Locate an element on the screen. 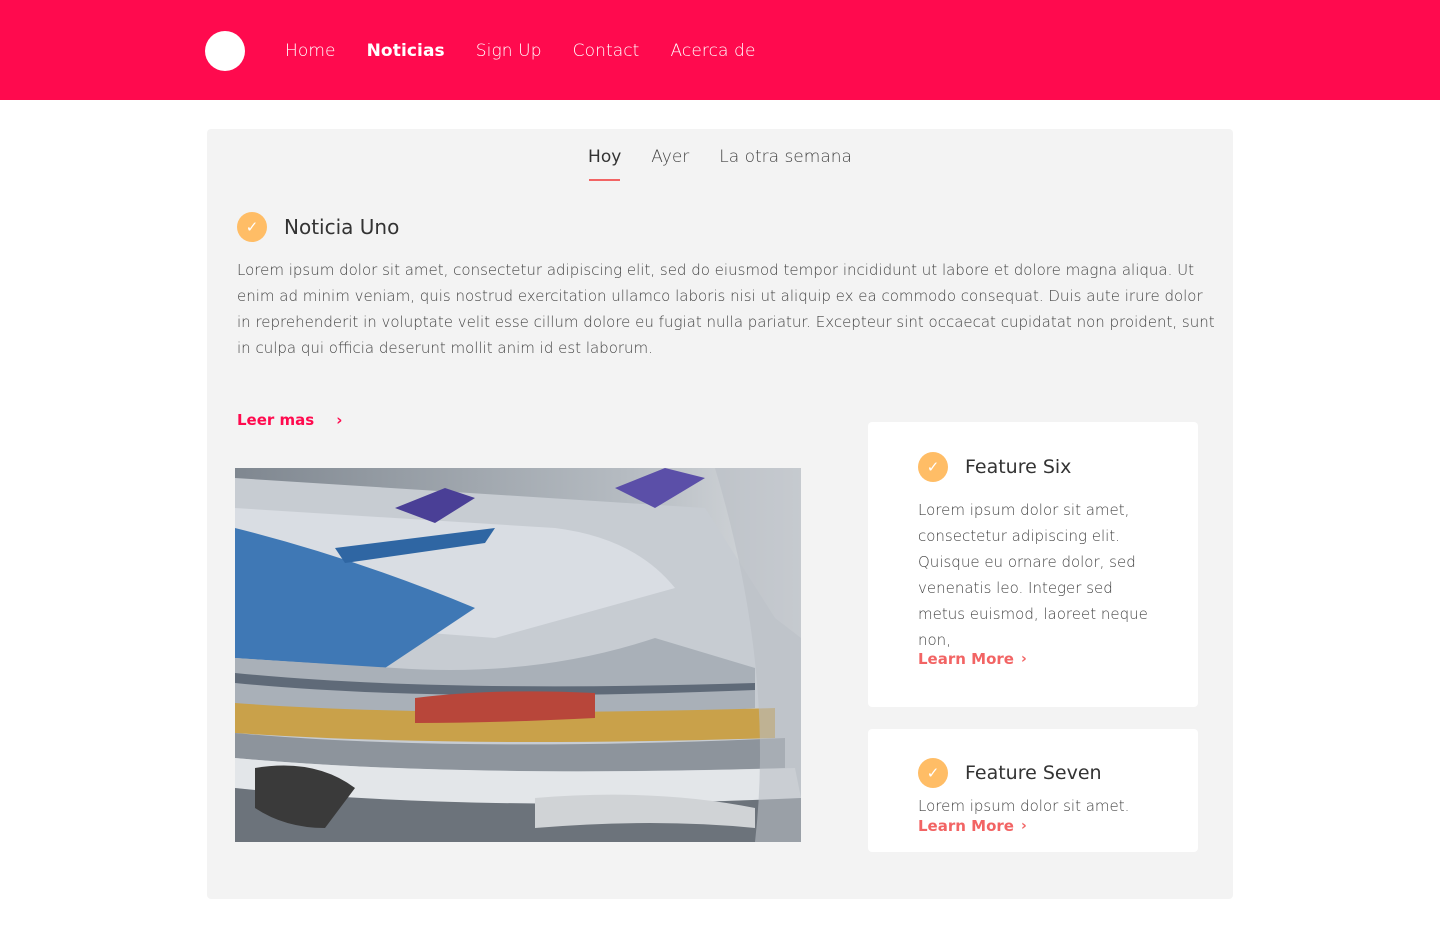  tab-la-otra-semana: La otra semana is located at coordinates (785, 164).